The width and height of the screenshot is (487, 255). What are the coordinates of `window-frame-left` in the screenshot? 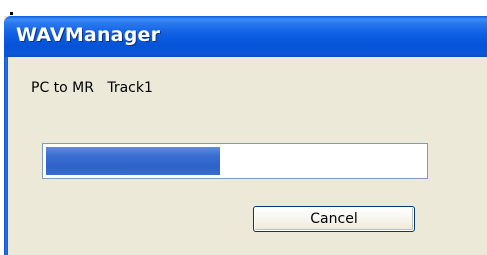 It's located at (6, 156).